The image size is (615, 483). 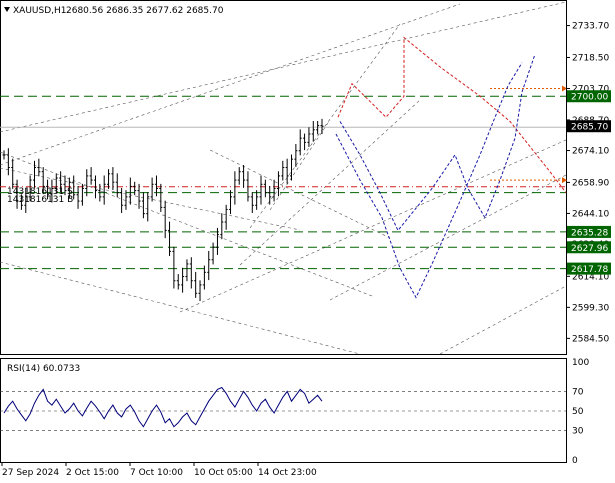 What do you see at coordinates (92, 473) in the screenshot?
I see `time-tick-label: 2 Oct 15:00` at bounding box center [92, 473].